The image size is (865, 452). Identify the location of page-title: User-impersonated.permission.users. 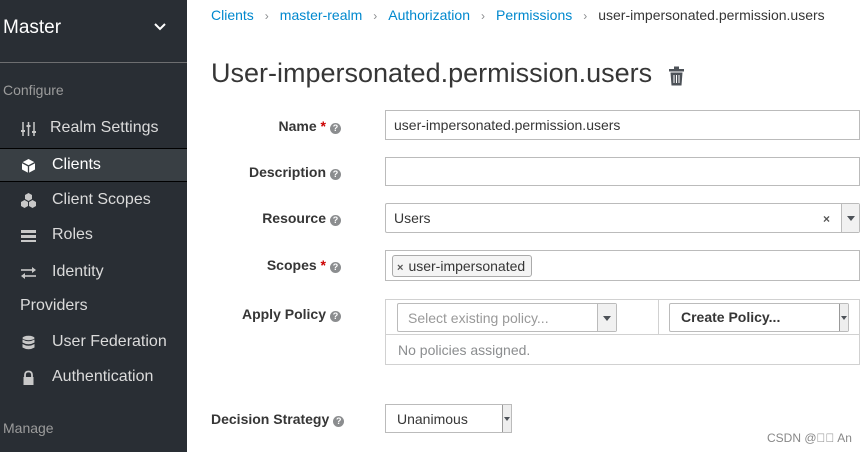
(432, 73).